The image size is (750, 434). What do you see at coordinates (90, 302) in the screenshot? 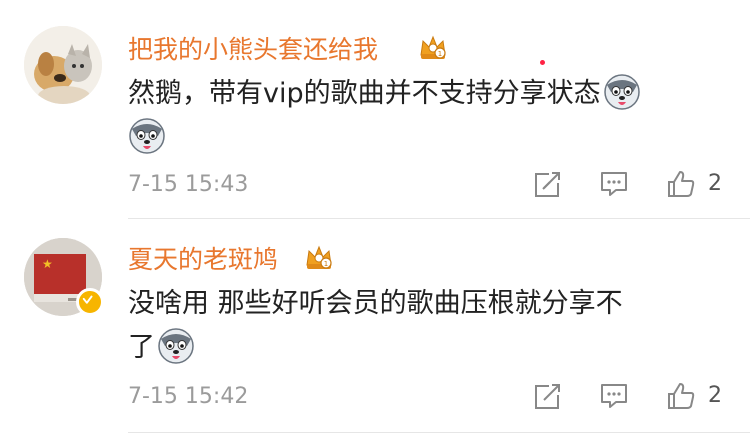
I see `verified-badge-icon` at bounding box center [90, 302].